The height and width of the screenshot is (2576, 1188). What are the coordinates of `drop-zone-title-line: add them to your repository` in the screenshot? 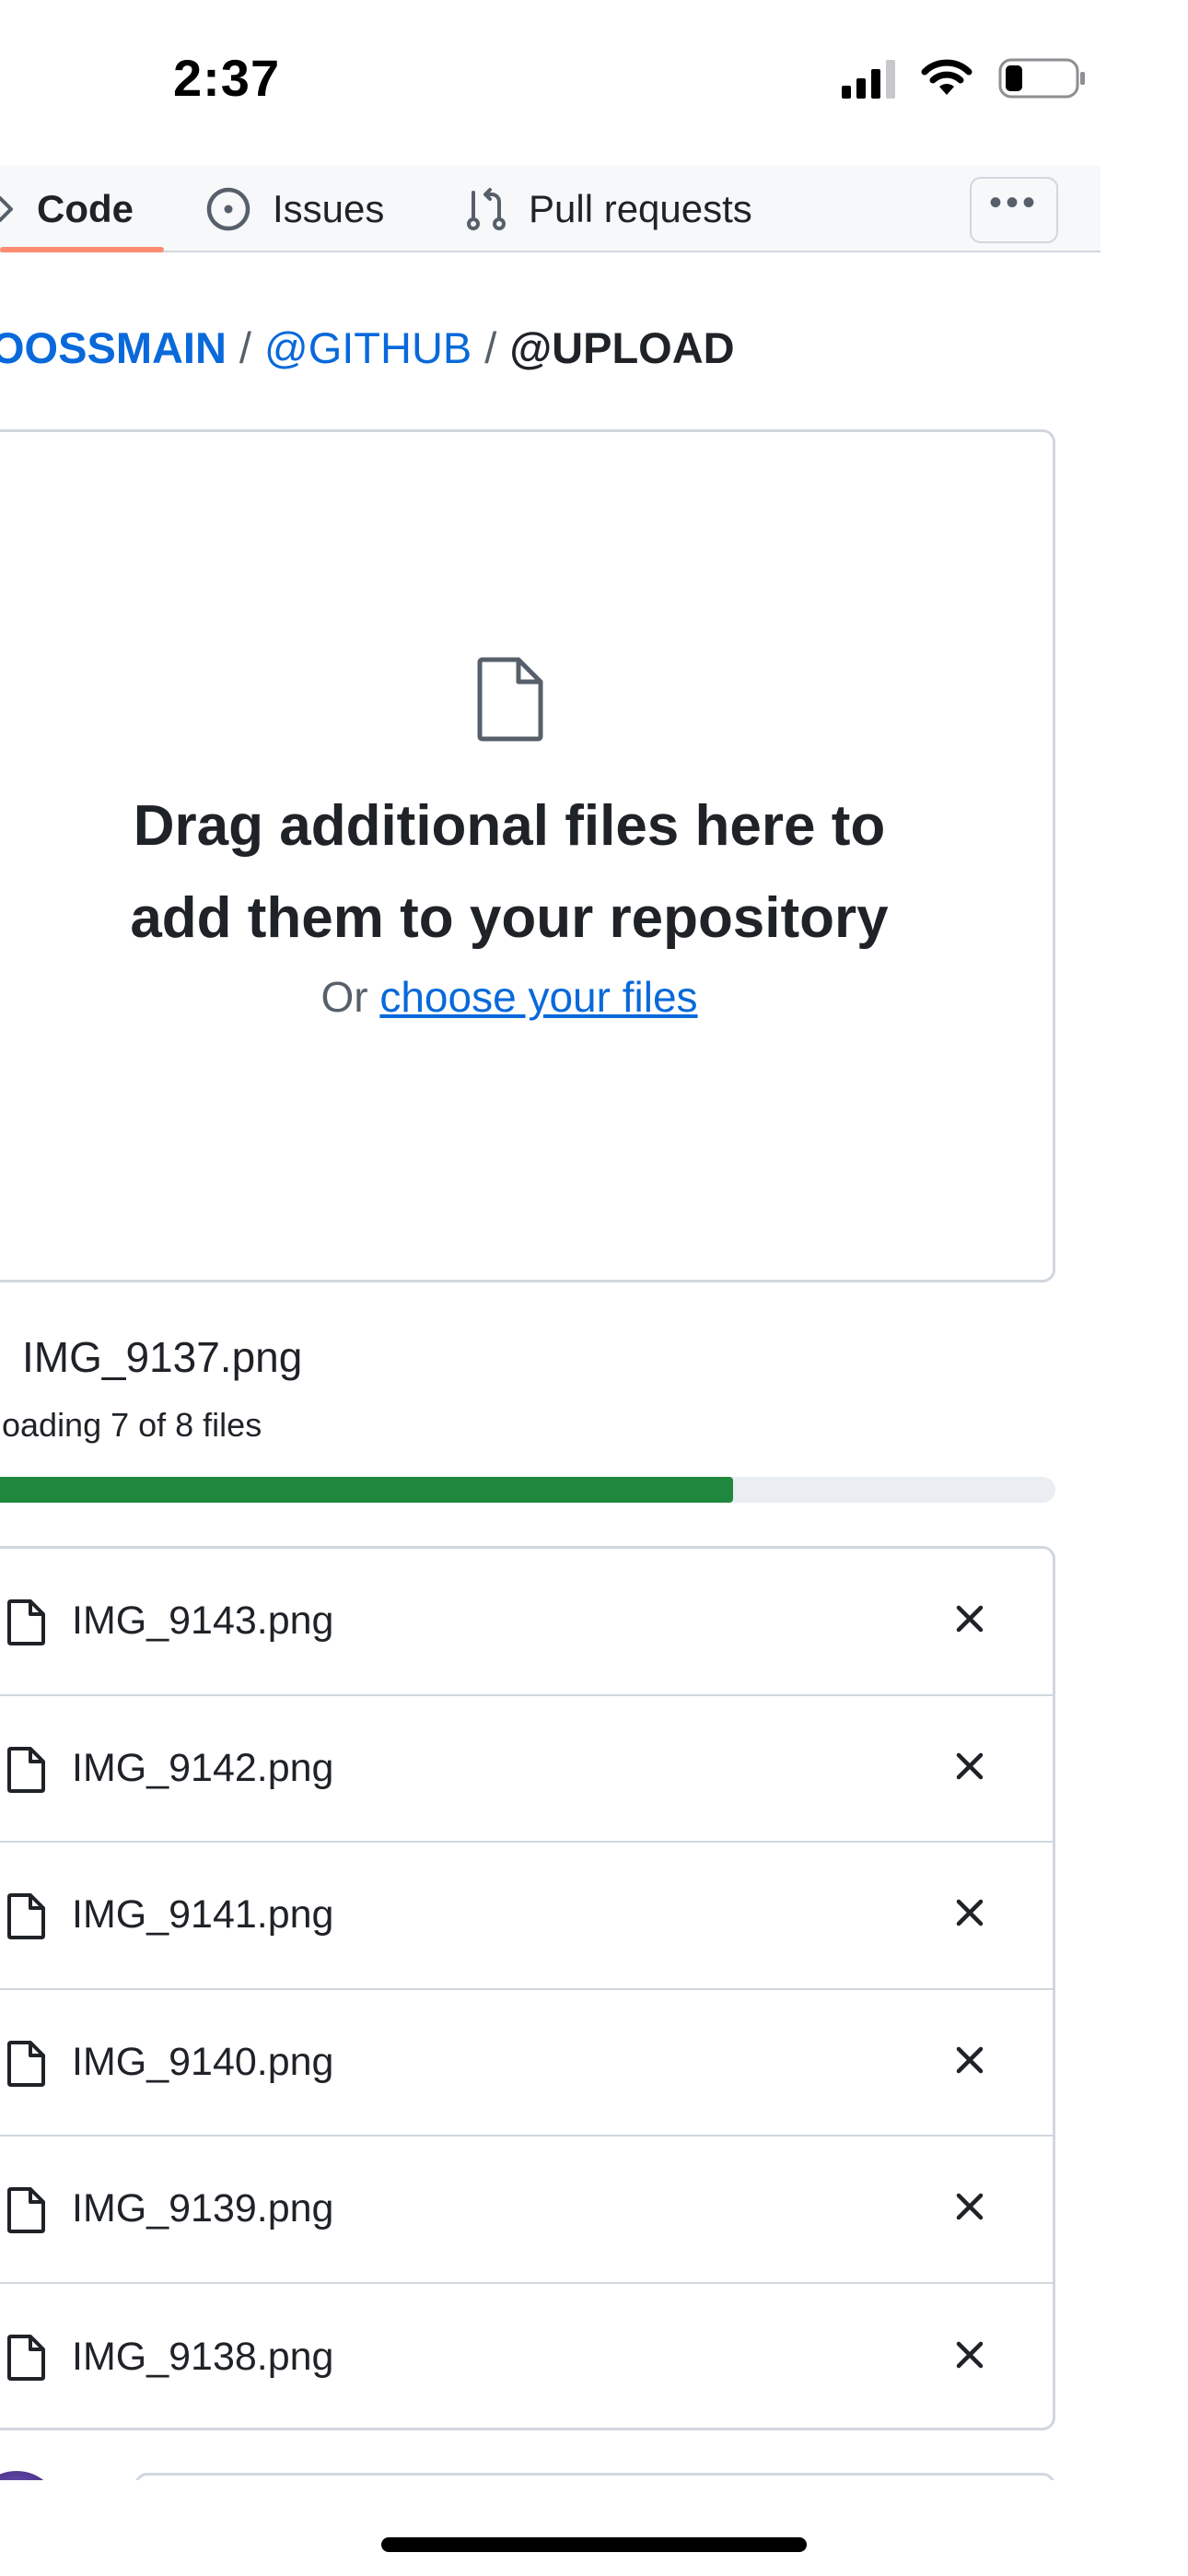 It's located at (510, 918).